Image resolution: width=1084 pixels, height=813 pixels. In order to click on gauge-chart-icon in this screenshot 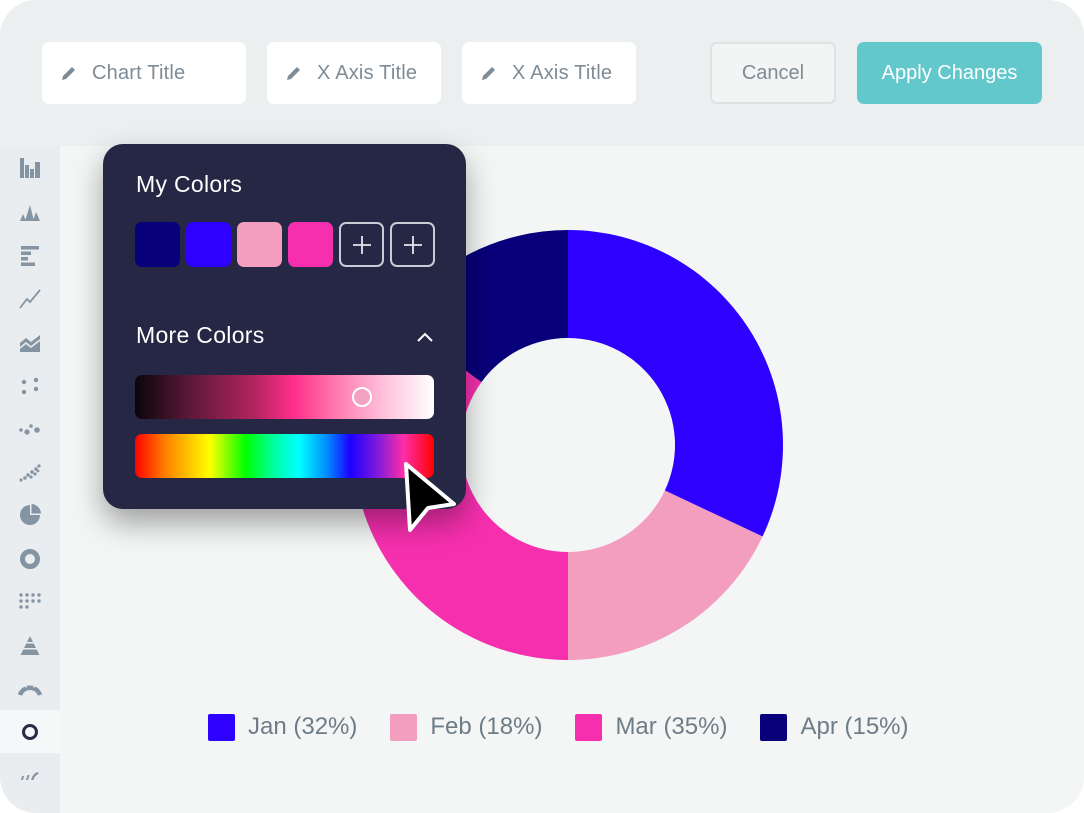, I will do `click(30, 690)`.